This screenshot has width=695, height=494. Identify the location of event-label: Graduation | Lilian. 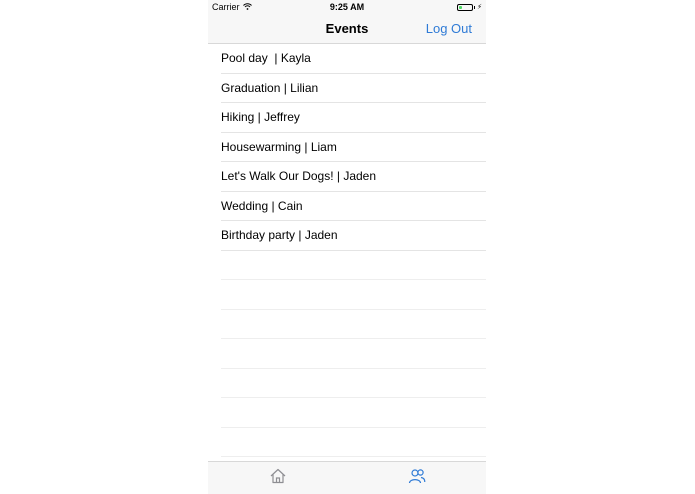
(270, 87).